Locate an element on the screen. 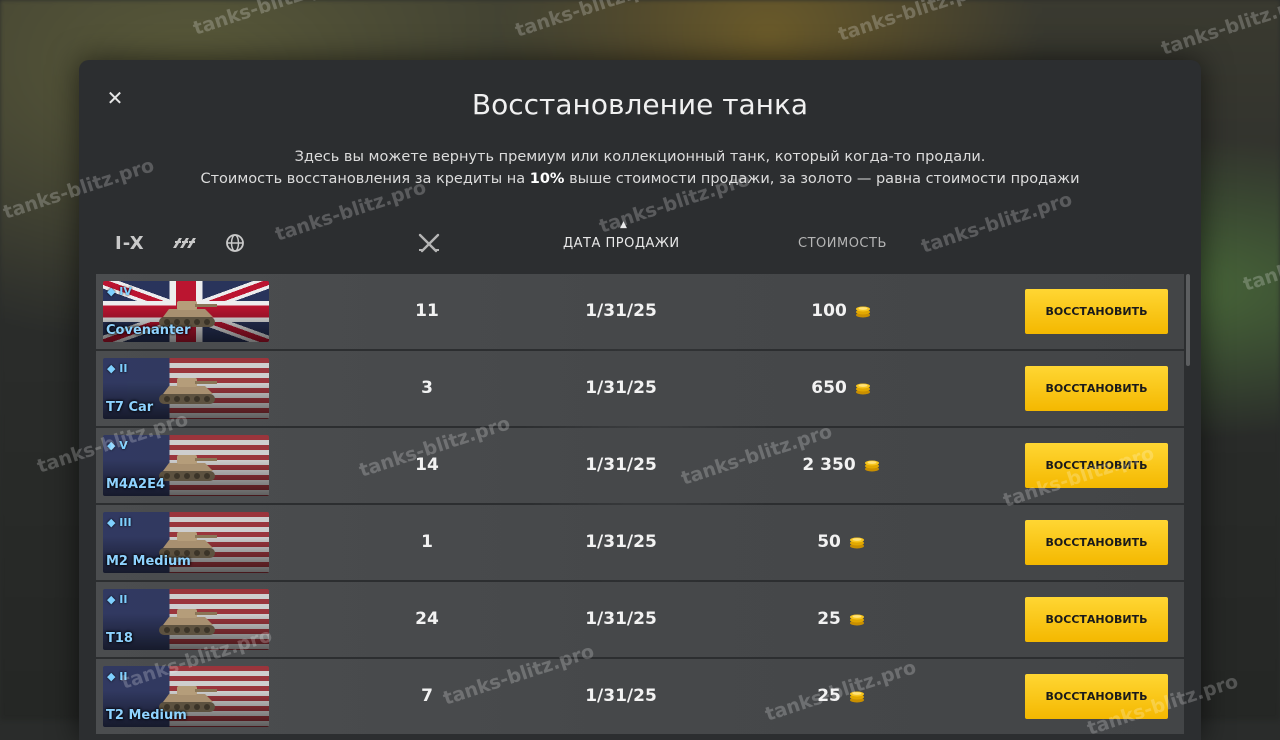  cost-value: 650 is located at coordinates (829, 388).